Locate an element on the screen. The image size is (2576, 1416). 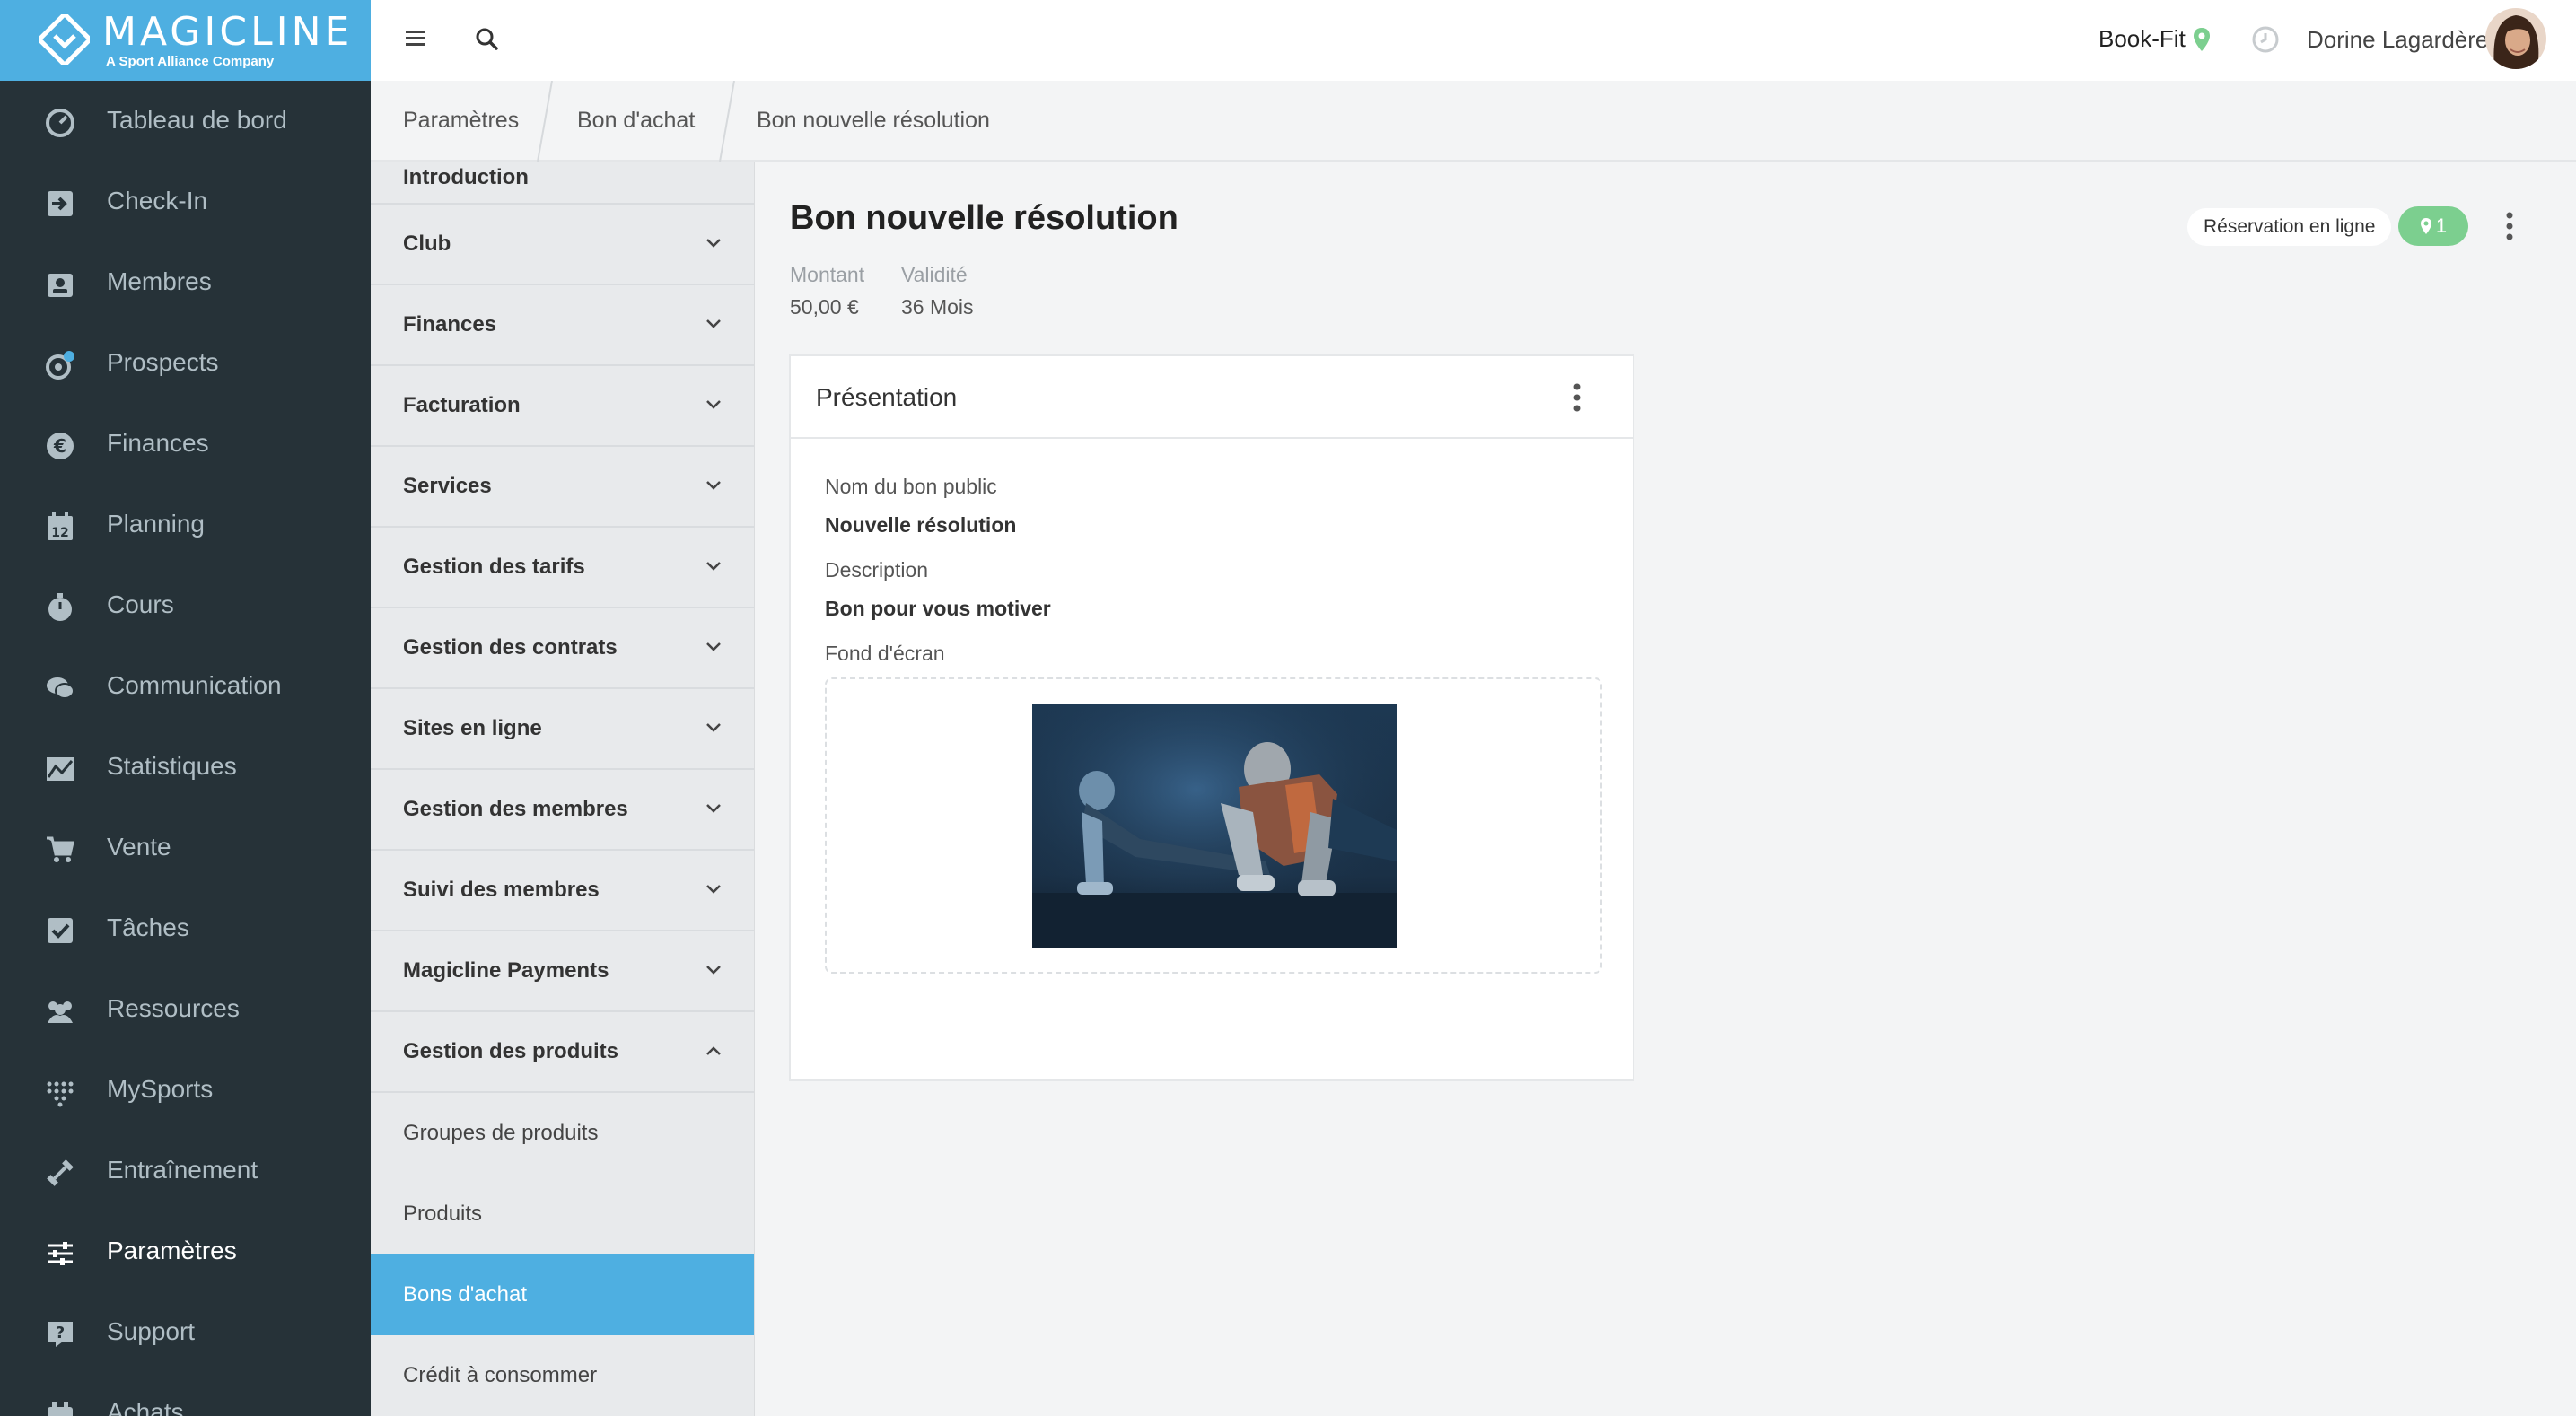
user-avatar is located at coordinates (2515, 38).